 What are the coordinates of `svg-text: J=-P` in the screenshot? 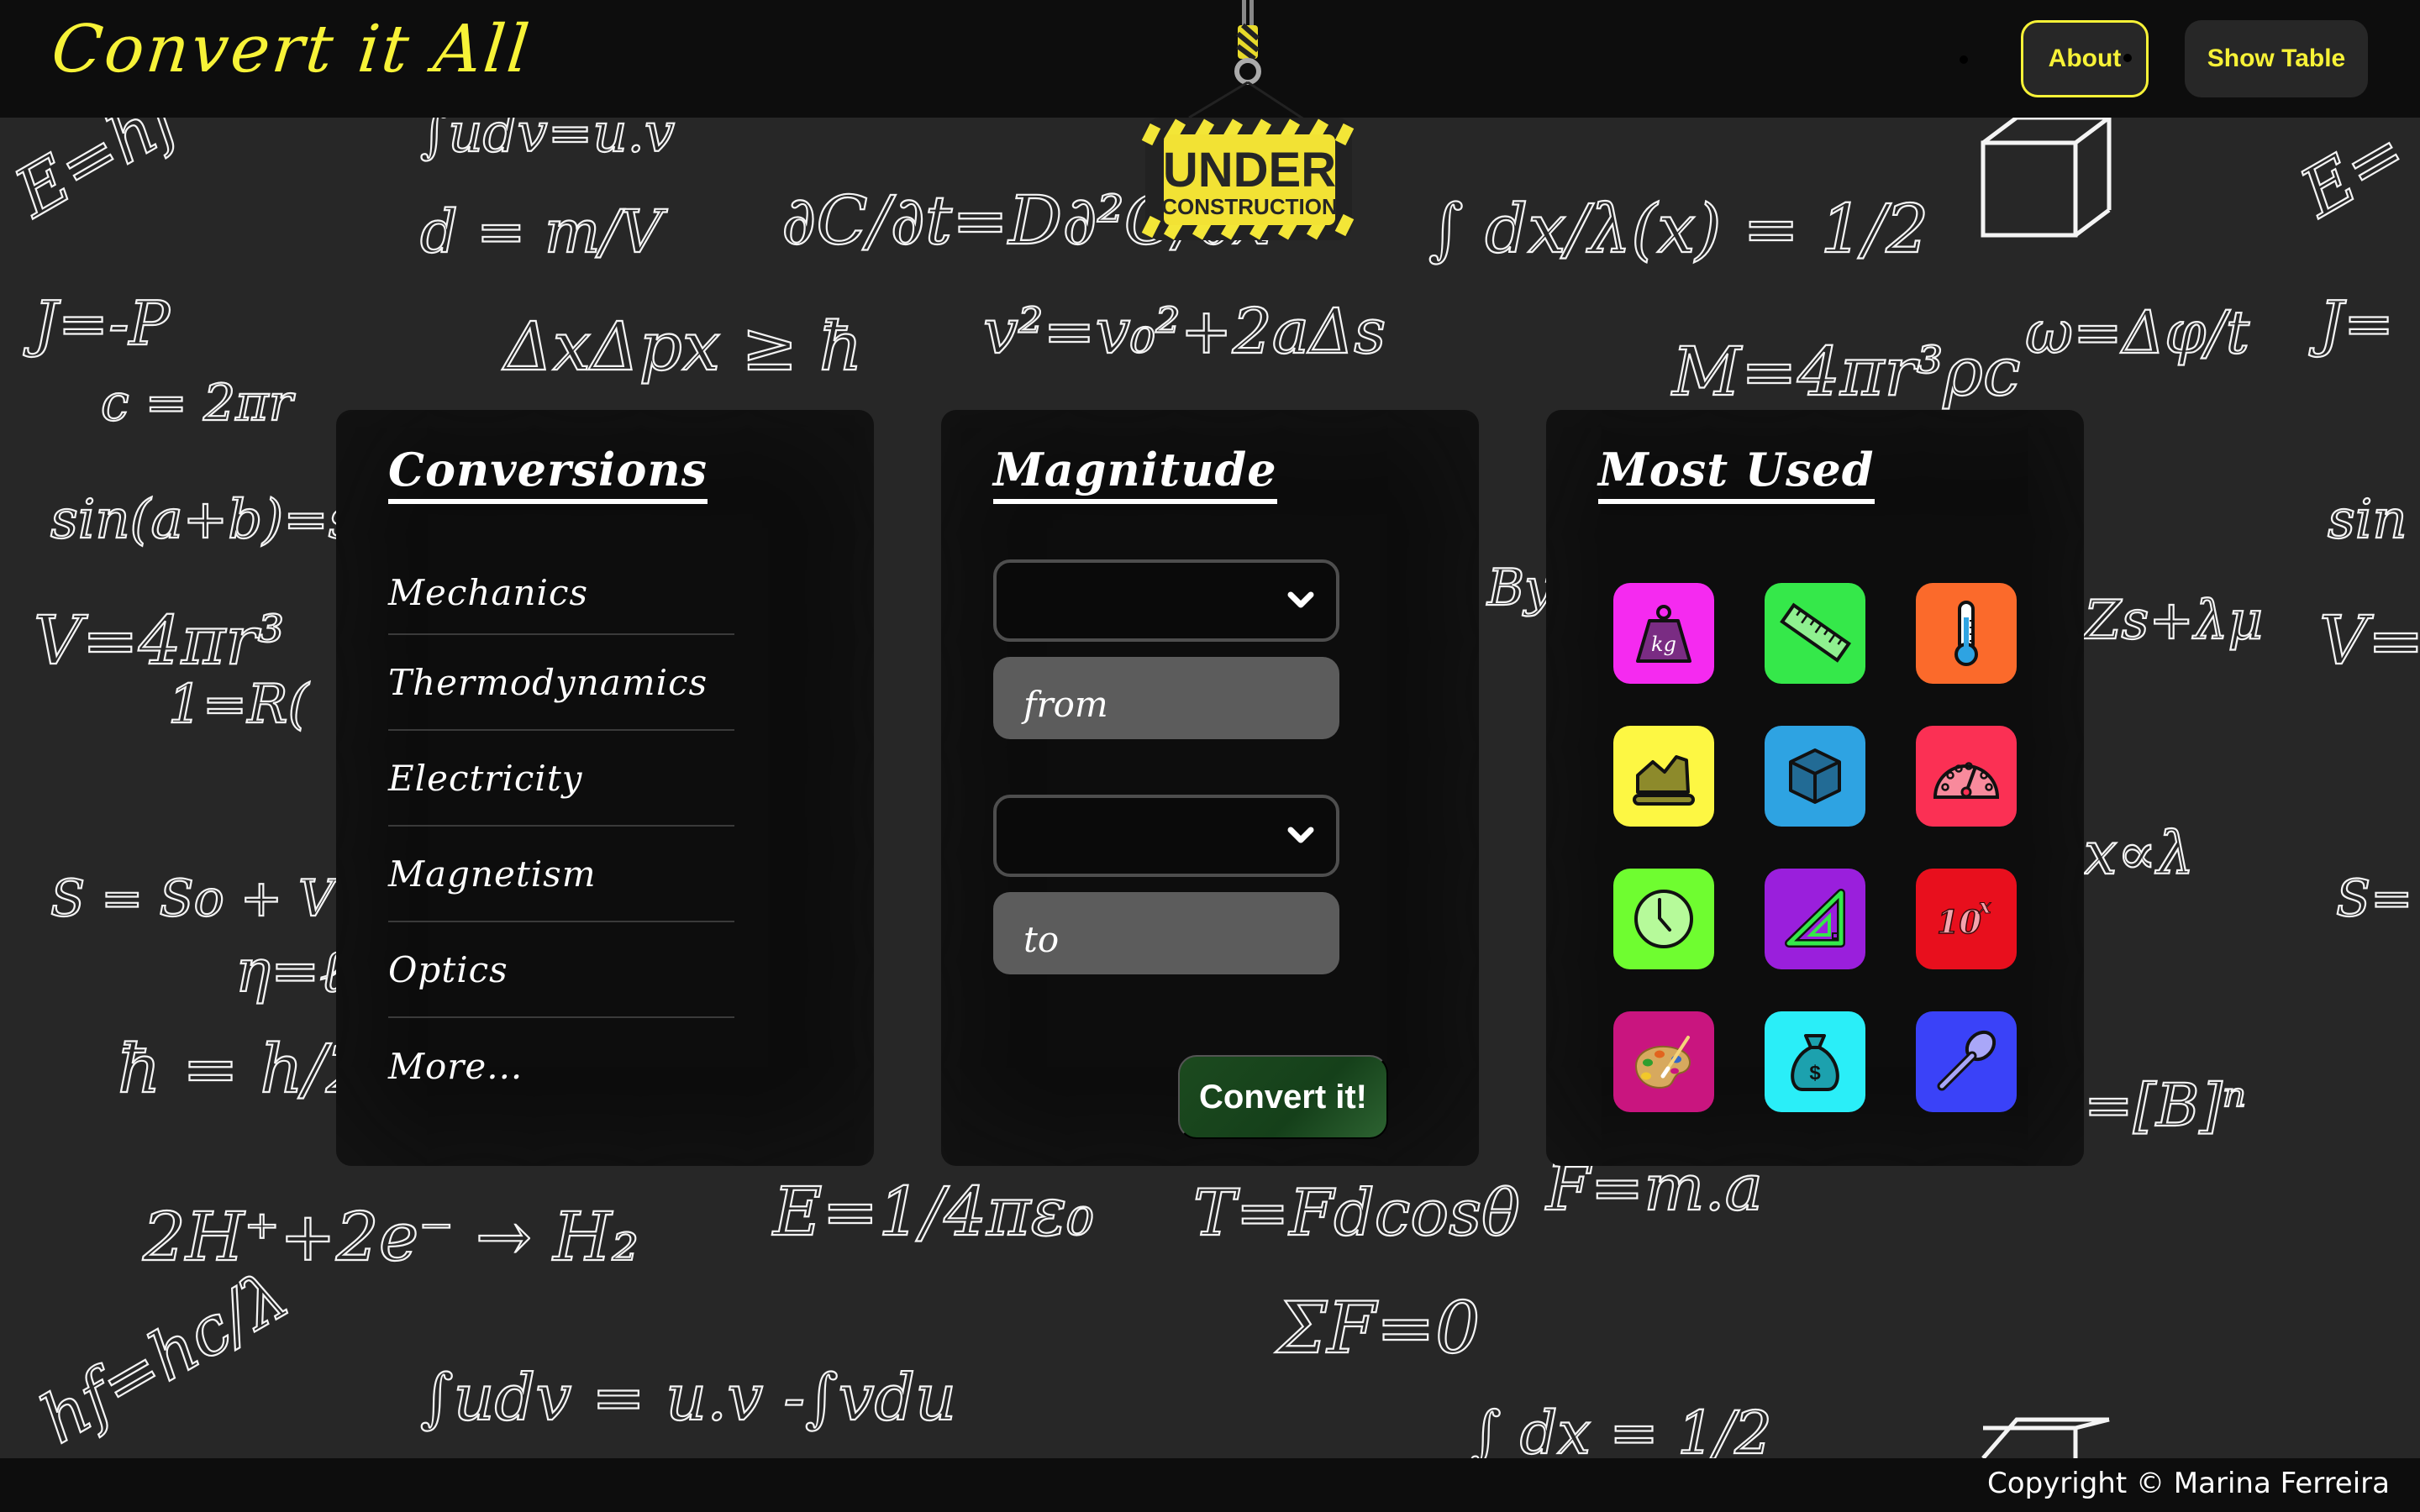 It's located at (97, 323).